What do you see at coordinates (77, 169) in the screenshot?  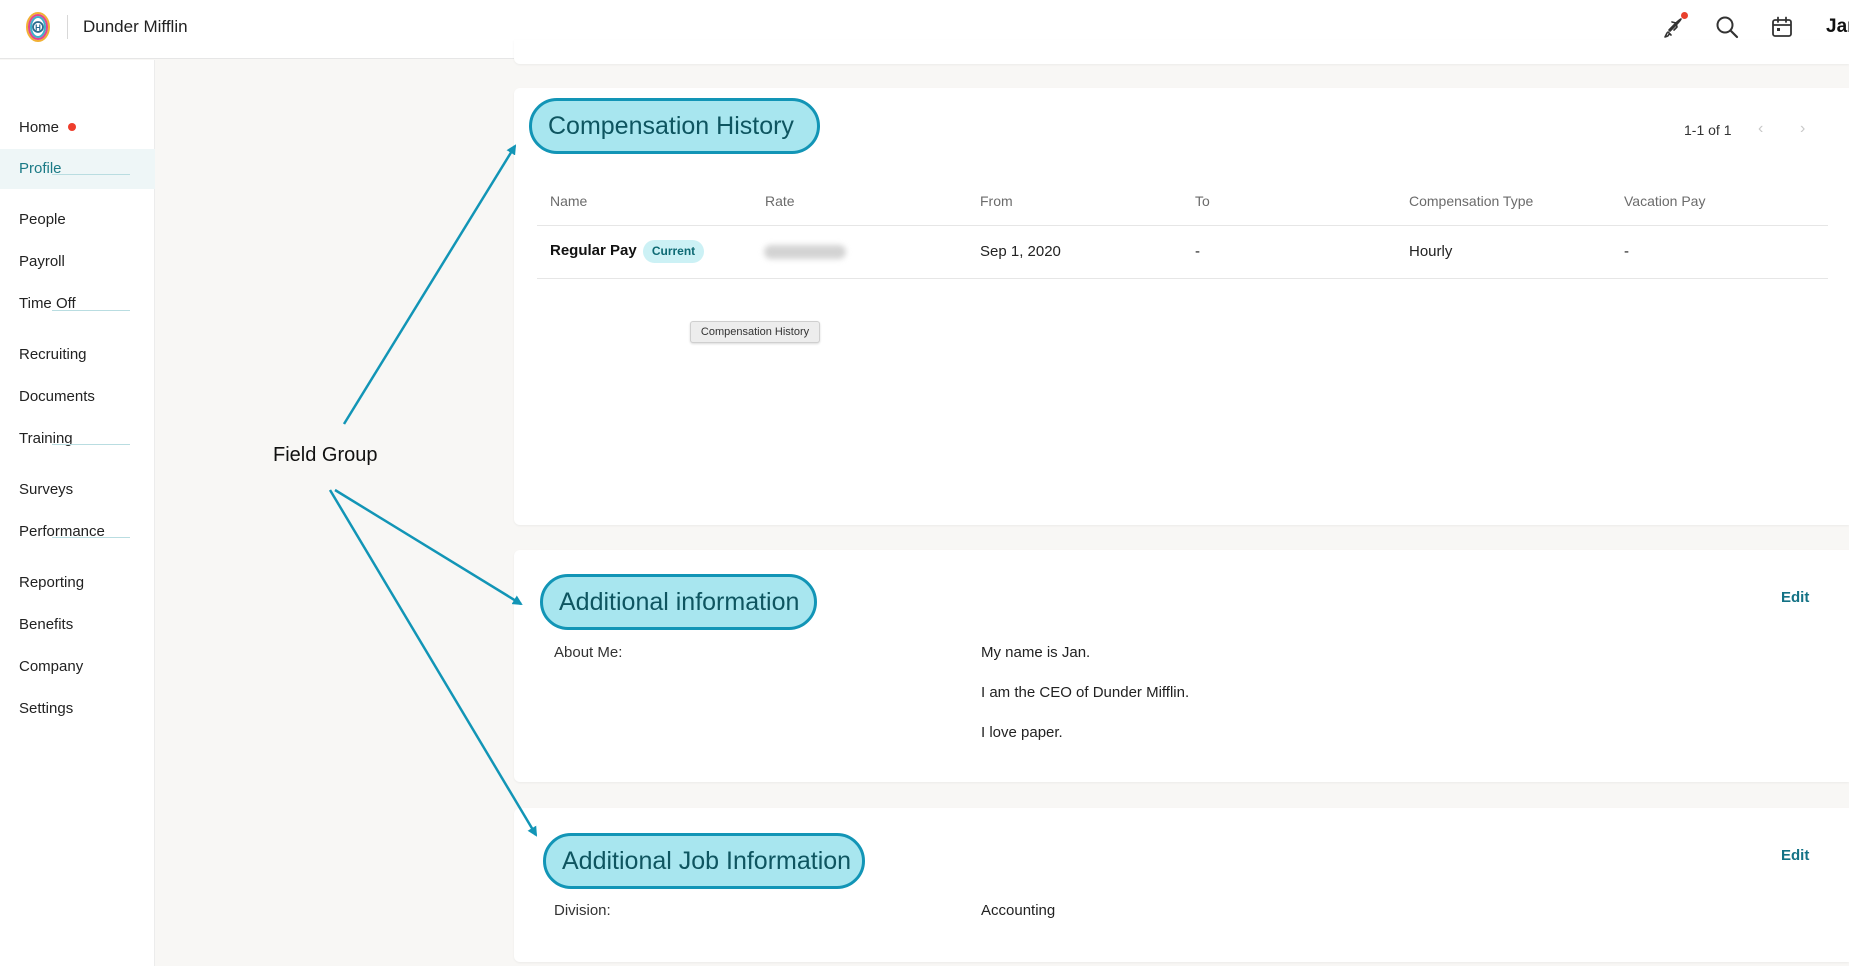 I see `sidebar-item-profile: Profile` at bounding box center [77, 169].